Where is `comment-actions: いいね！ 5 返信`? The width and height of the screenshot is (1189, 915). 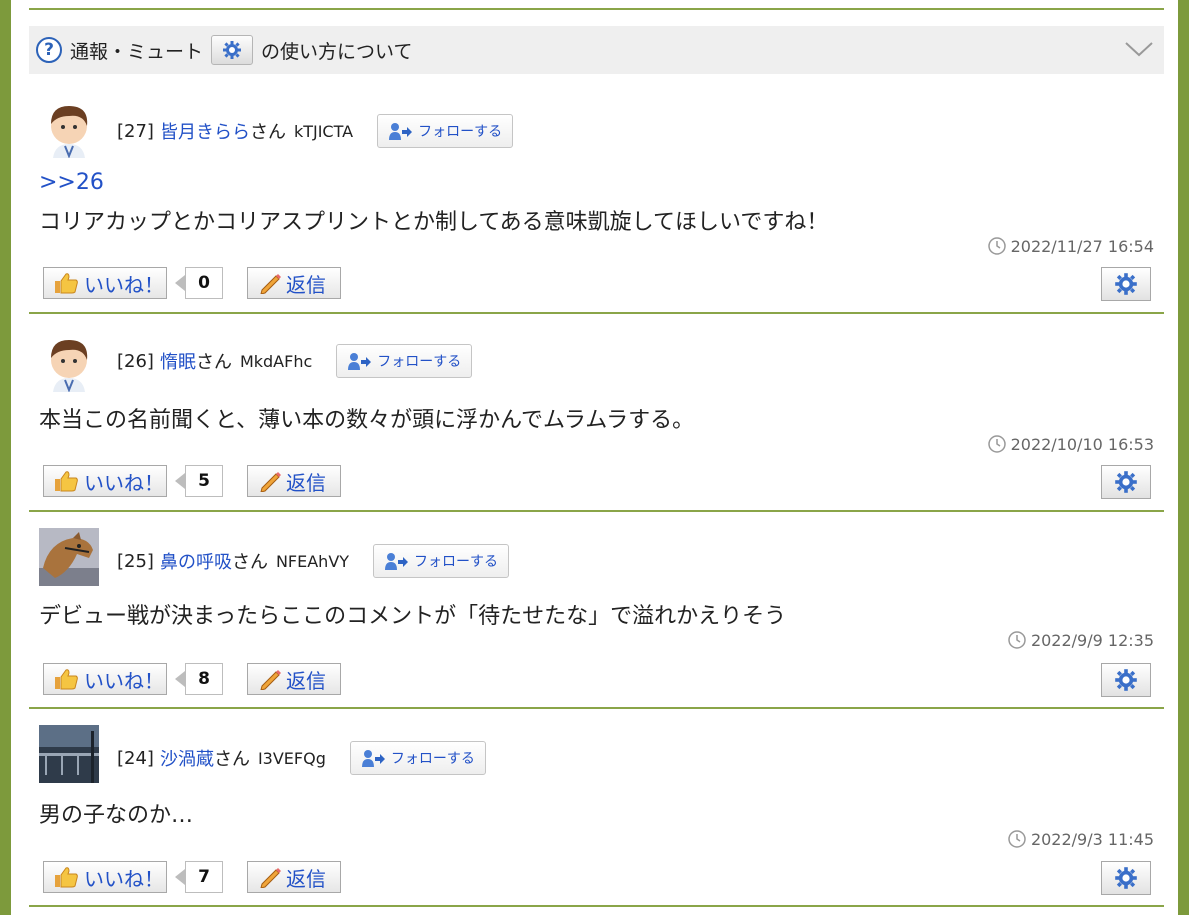 comment-actions: いいね！ 5 返信 is located at coordinates (192, 481).